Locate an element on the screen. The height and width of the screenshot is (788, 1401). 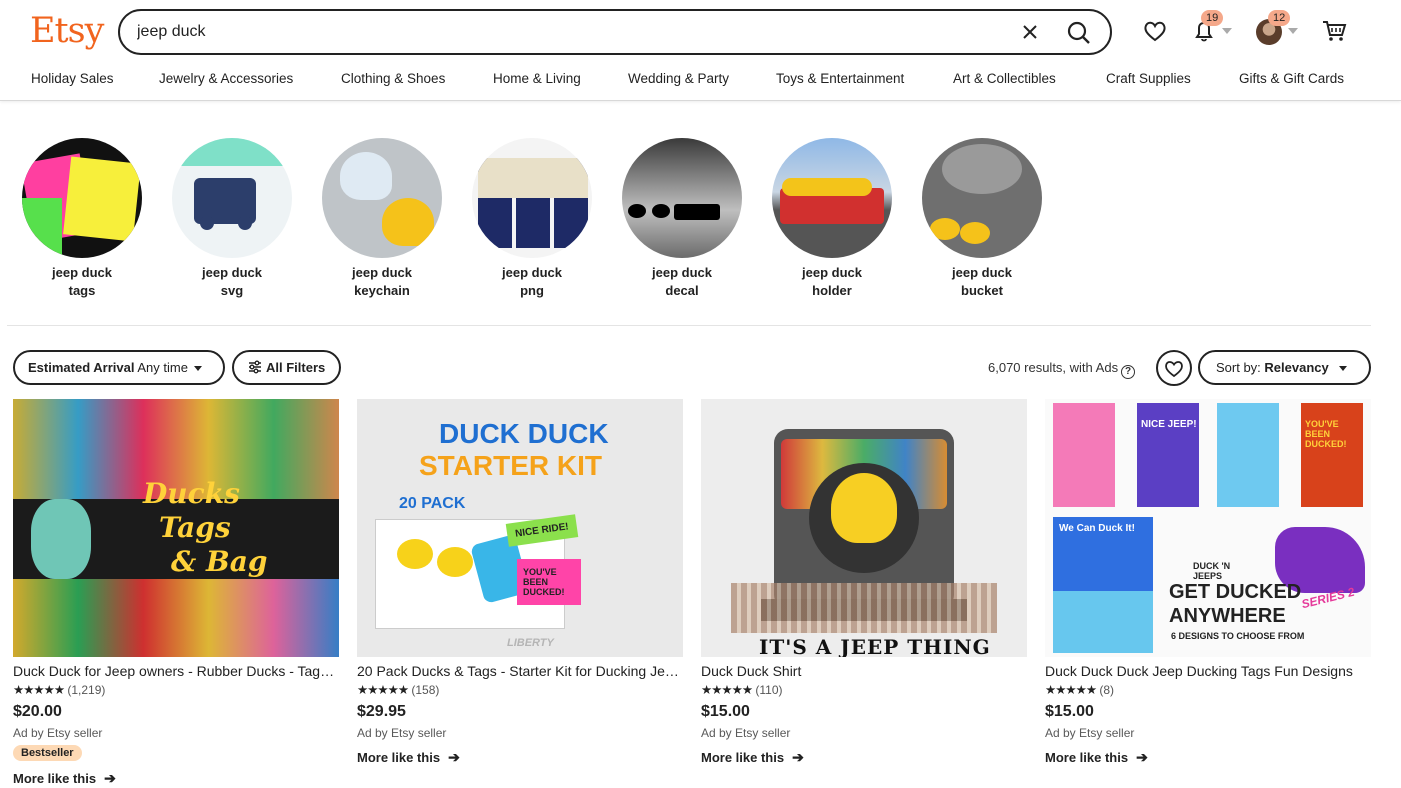
related-search-holder: jeep duck holder is located at coordinates (832, 219).